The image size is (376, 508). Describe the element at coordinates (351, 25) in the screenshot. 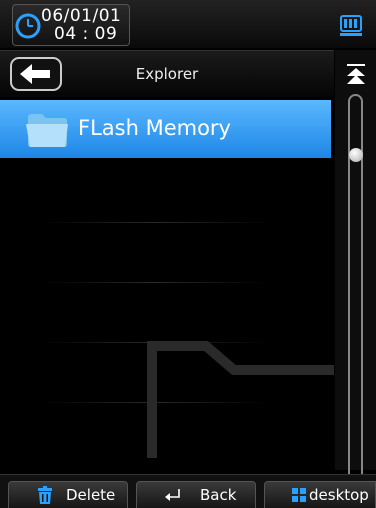

I see `battery-icon` at that location.